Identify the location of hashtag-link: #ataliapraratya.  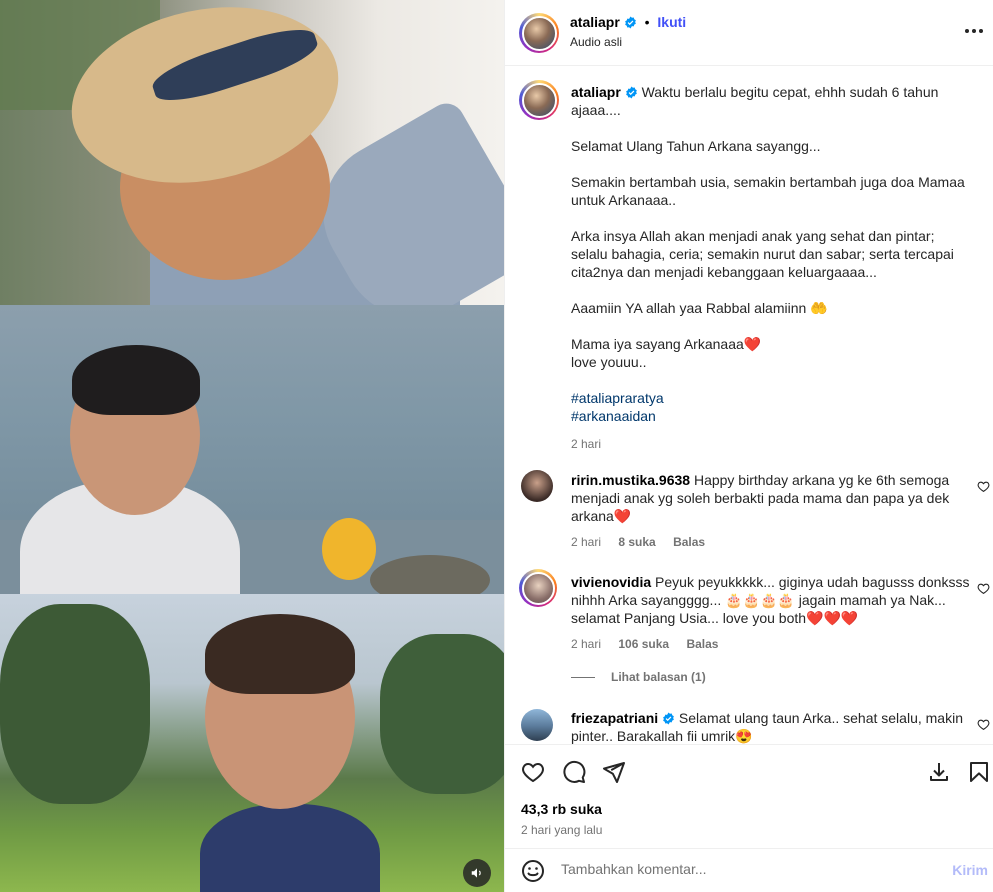
(771, 398).